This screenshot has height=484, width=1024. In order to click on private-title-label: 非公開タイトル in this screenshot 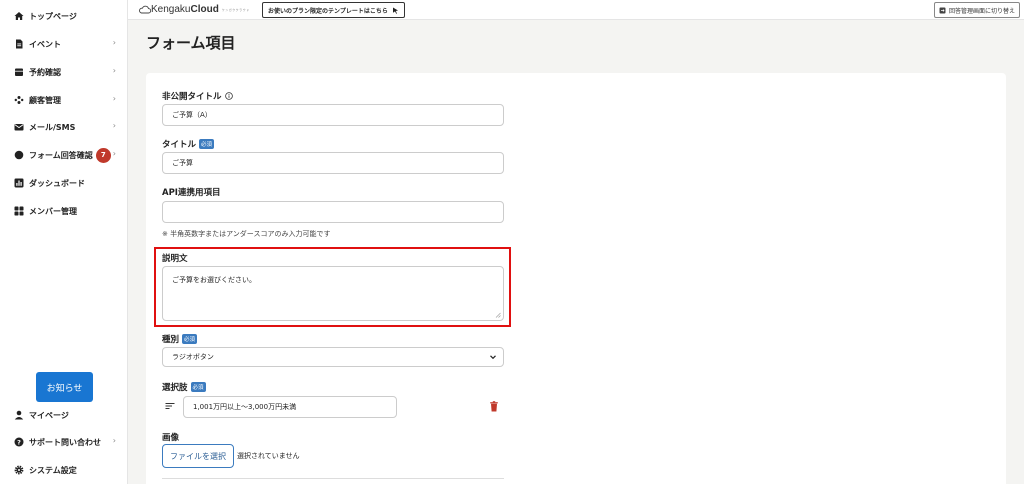, I will do `click(197, 96)`.